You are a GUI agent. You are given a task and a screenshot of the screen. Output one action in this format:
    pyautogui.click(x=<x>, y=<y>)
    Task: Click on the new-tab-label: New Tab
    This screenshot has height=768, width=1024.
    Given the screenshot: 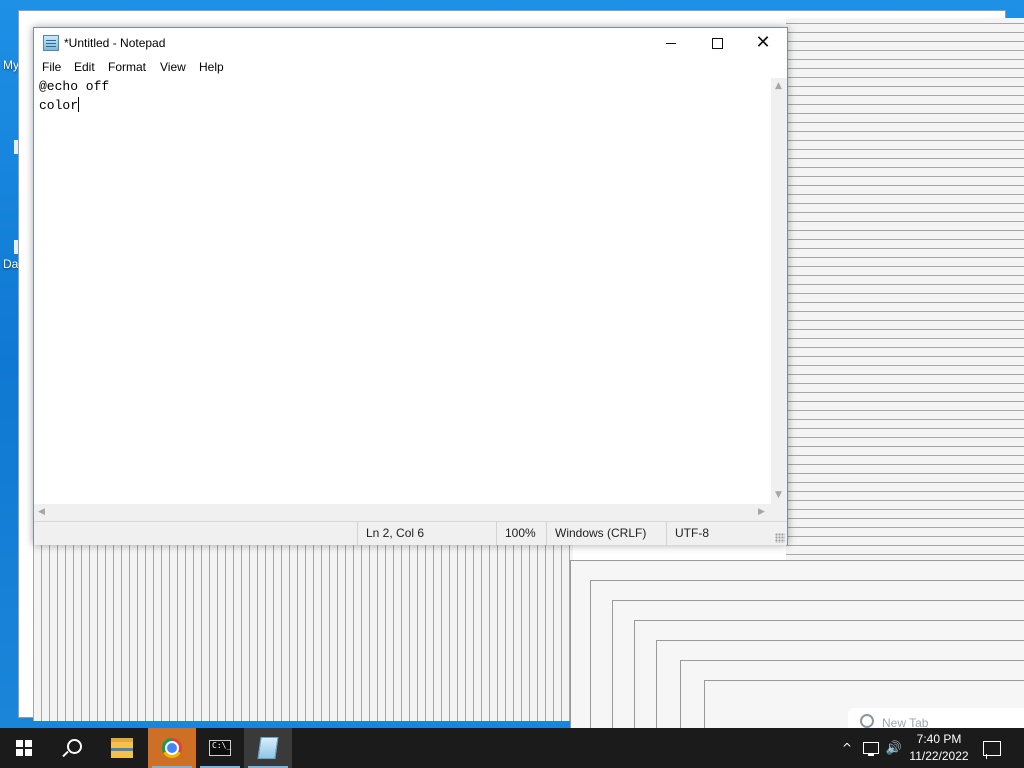 What is the action you would take?
    pyautogui.click(x=905, y=722)
    